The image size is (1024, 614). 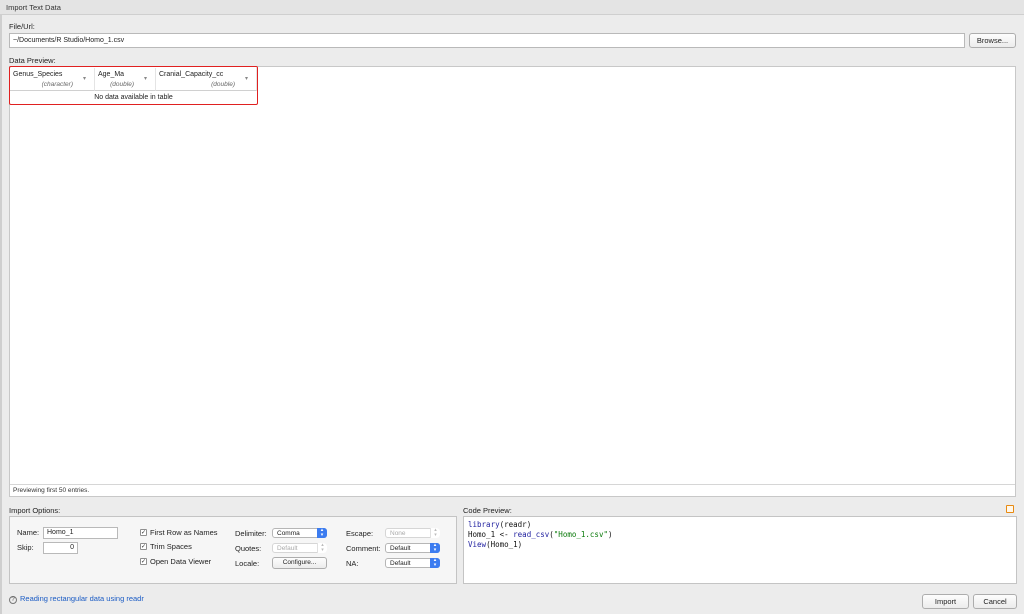 I want to click on comment-label: Comment:, so click(x=363, y=548).